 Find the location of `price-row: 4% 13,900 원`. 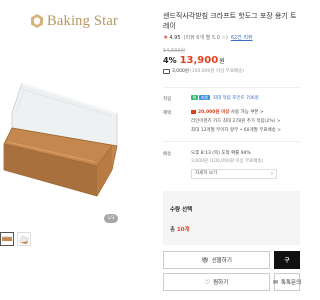

price-row: 4% 13,900 원 is located at coordinates (194, 60).